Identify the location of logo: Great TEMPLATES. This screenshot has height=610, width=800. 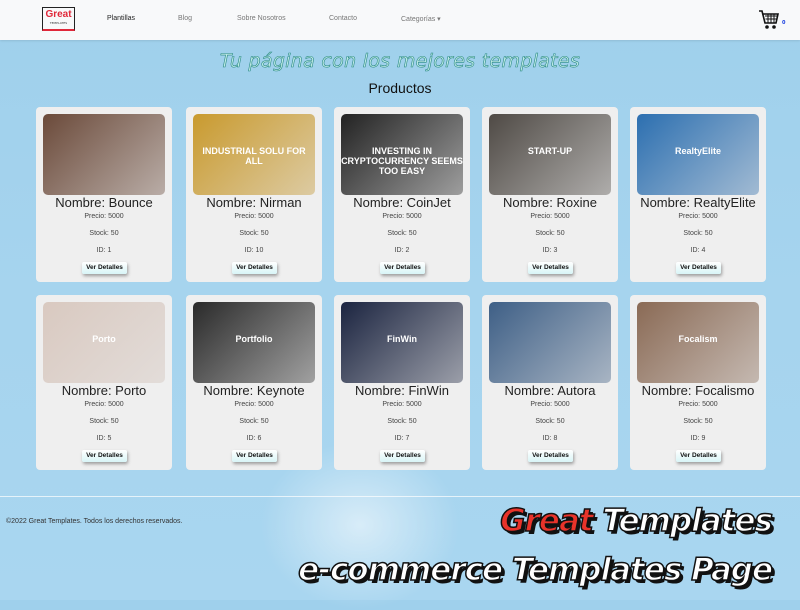
(58, 19).